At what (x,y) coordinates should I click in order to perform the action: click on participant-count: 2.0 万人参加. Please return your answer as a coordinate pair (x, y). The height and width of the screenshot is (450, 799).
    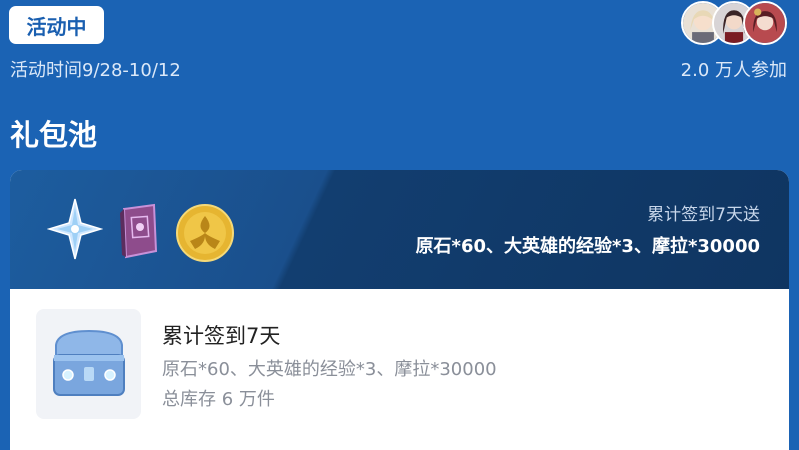
    Looking at the image, I should click on (733, 70).